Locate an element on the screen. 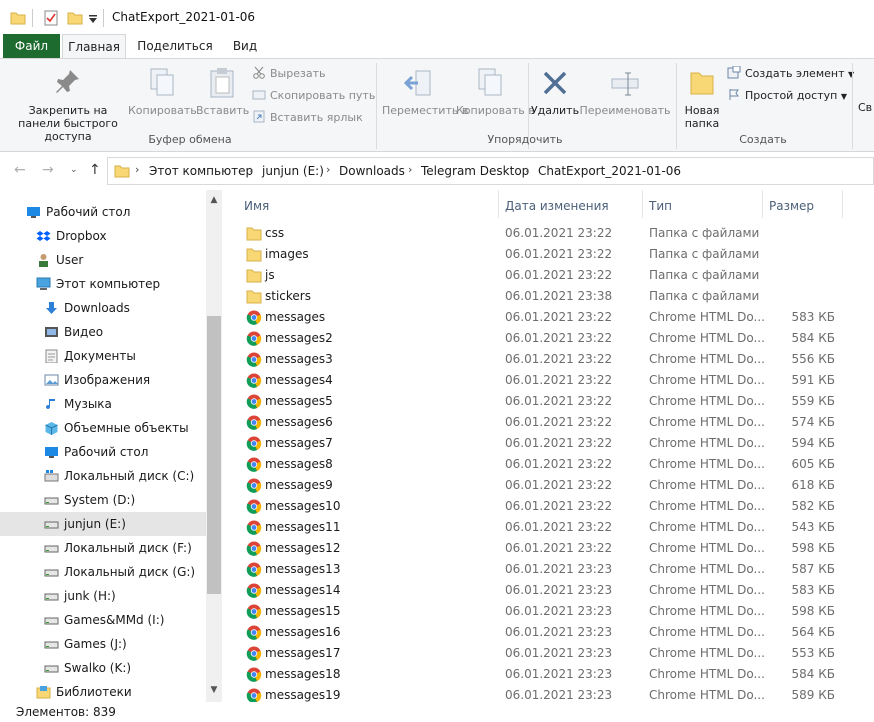  file-row: stickers 06.01.2021 23:38 Папка с файлами is located at coordinates (548, 296).